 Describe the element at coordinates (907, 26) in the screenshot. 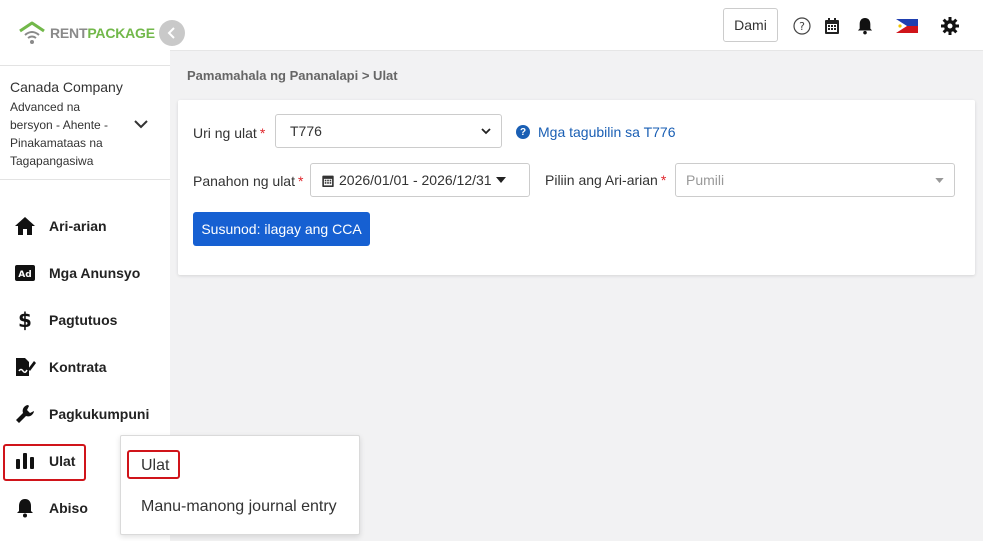

I see `philippines-flag-icon` at that location.